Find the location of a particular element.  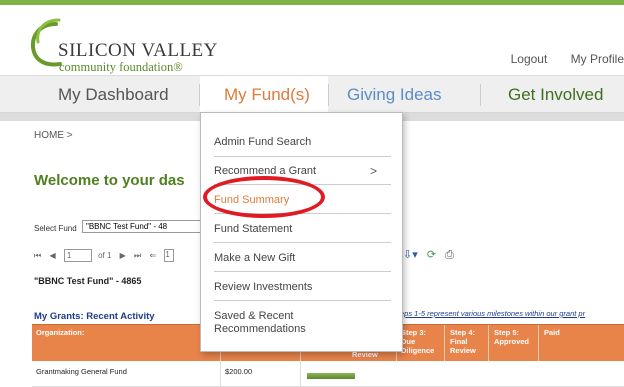

logo-subtitle-text: community foundation is located at coordinates (116, 67).